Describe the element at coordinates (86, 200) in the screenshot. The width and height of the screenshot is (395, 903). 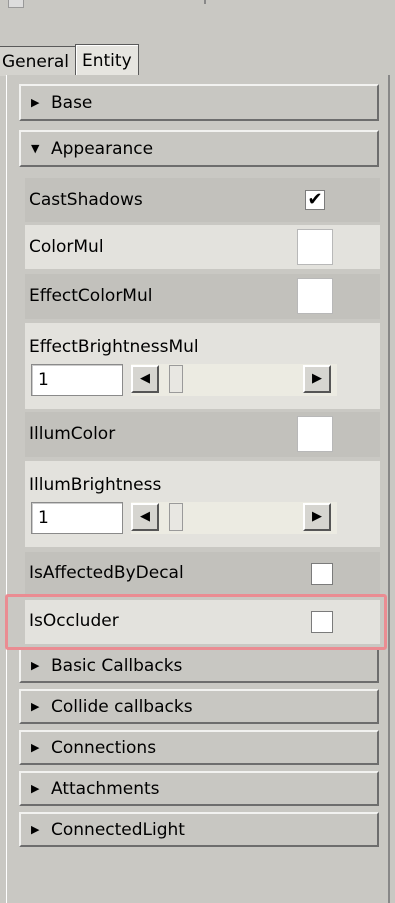
I see `property-label: CastShadows` at that location.